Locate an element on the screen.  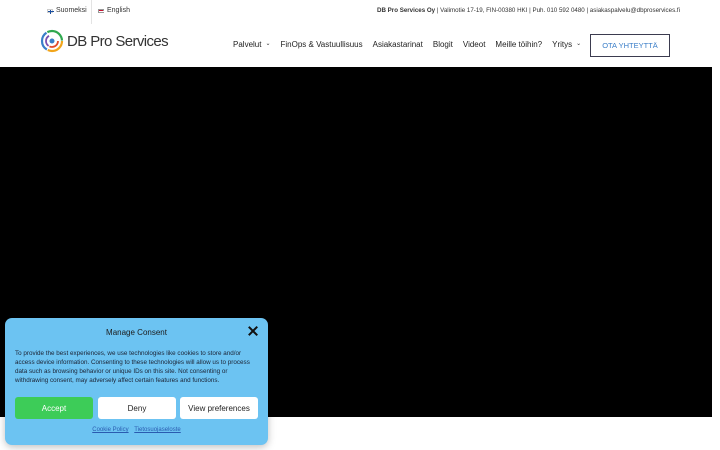
nav-item-meille-toihin: Meille töihin? is located at coordinates (518, 44).